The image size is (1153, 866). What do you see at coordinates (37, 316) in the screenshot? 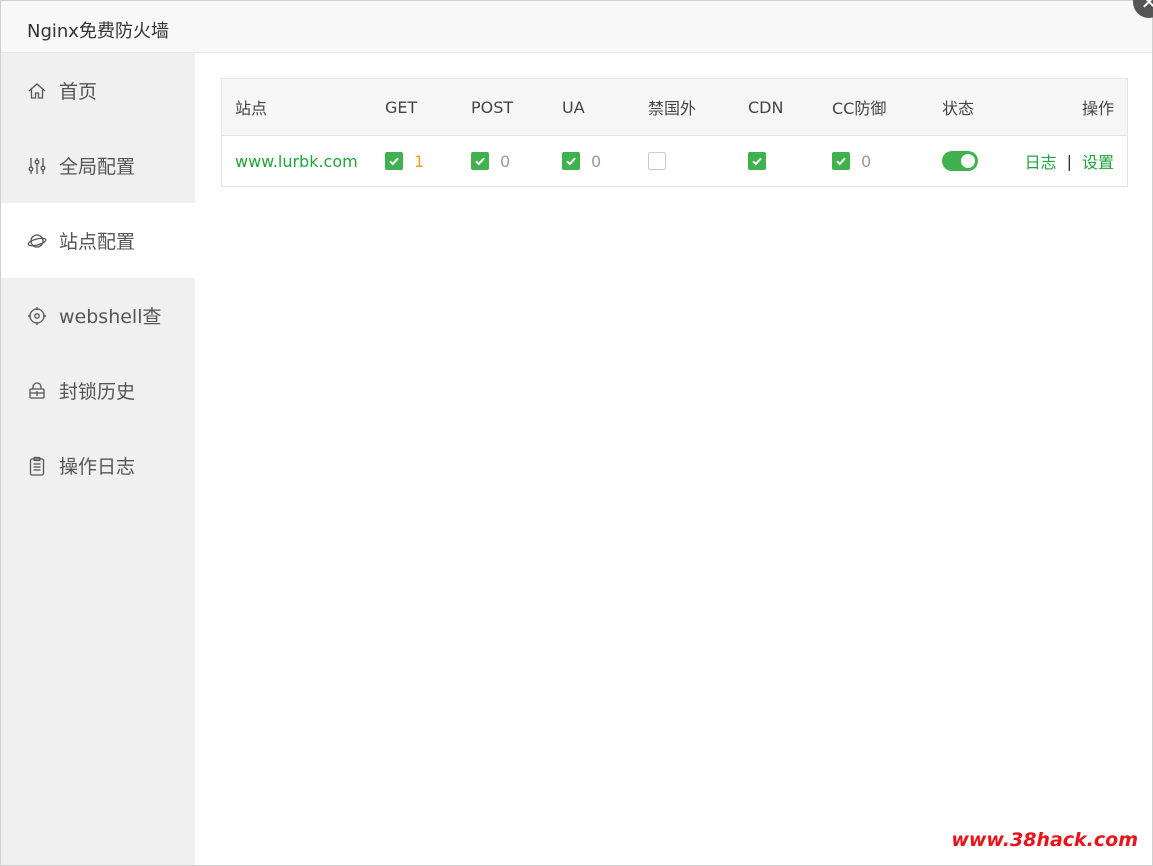
I see `target-icon` at bounding box center [37, 316].